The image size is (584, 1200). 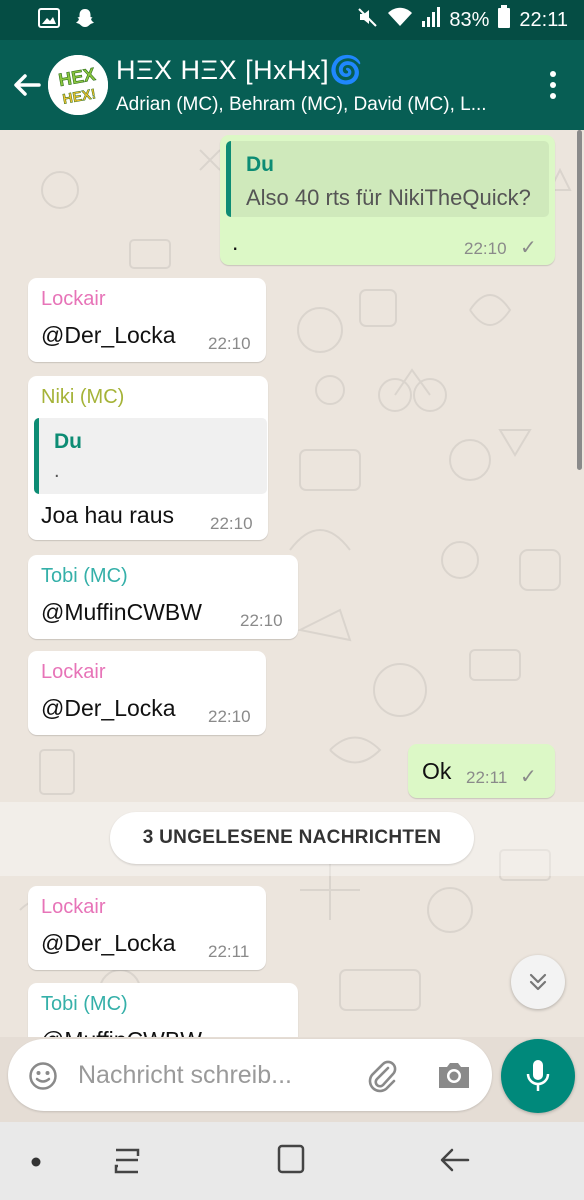 What do you see at coordinates (543, 19) in the screenshot?
I see `clock: 22:11` at bounding box center [543, 19].